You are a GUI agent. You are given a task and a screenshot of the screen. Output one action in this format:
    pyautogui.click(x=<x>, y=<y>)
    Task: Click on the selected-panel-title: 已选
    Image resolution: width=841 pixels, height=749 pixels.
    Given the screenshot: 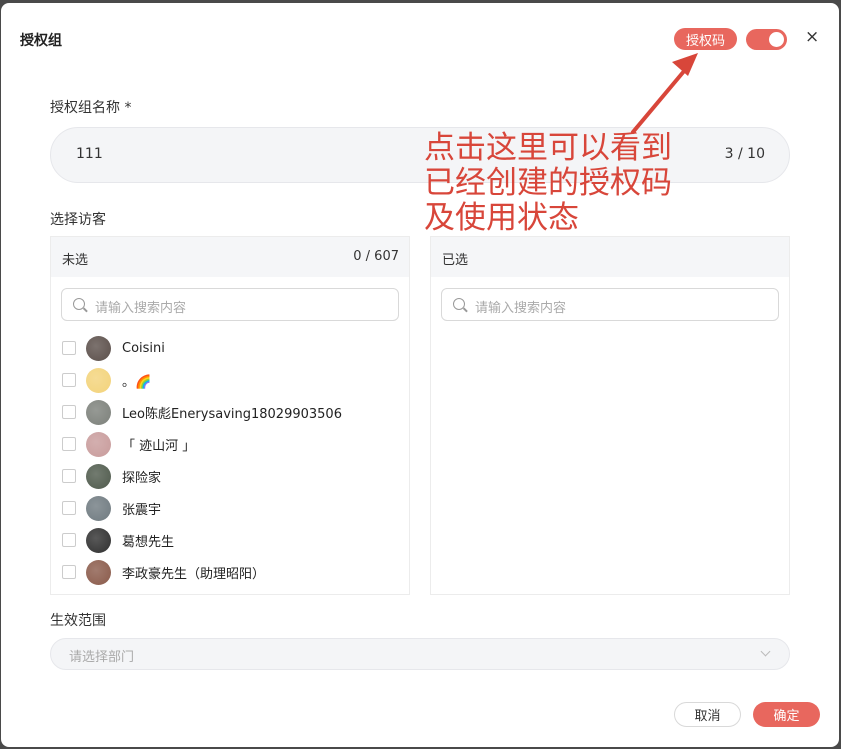 What is the action you would take?
    pyautogui.click(x=455, y=260)
    